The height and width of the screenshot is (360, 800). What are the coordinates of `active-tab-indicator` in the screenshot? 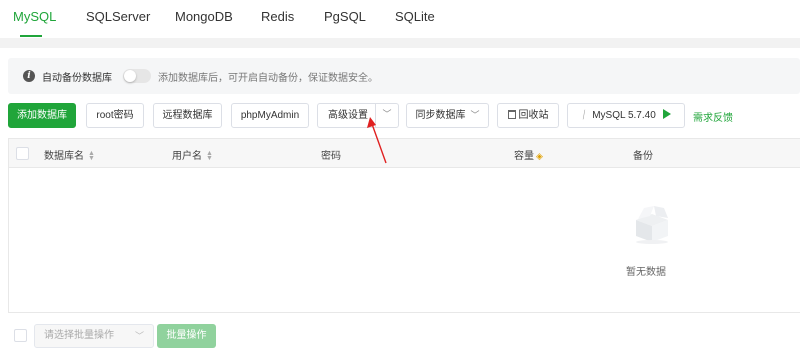 It's located at (31, 36).